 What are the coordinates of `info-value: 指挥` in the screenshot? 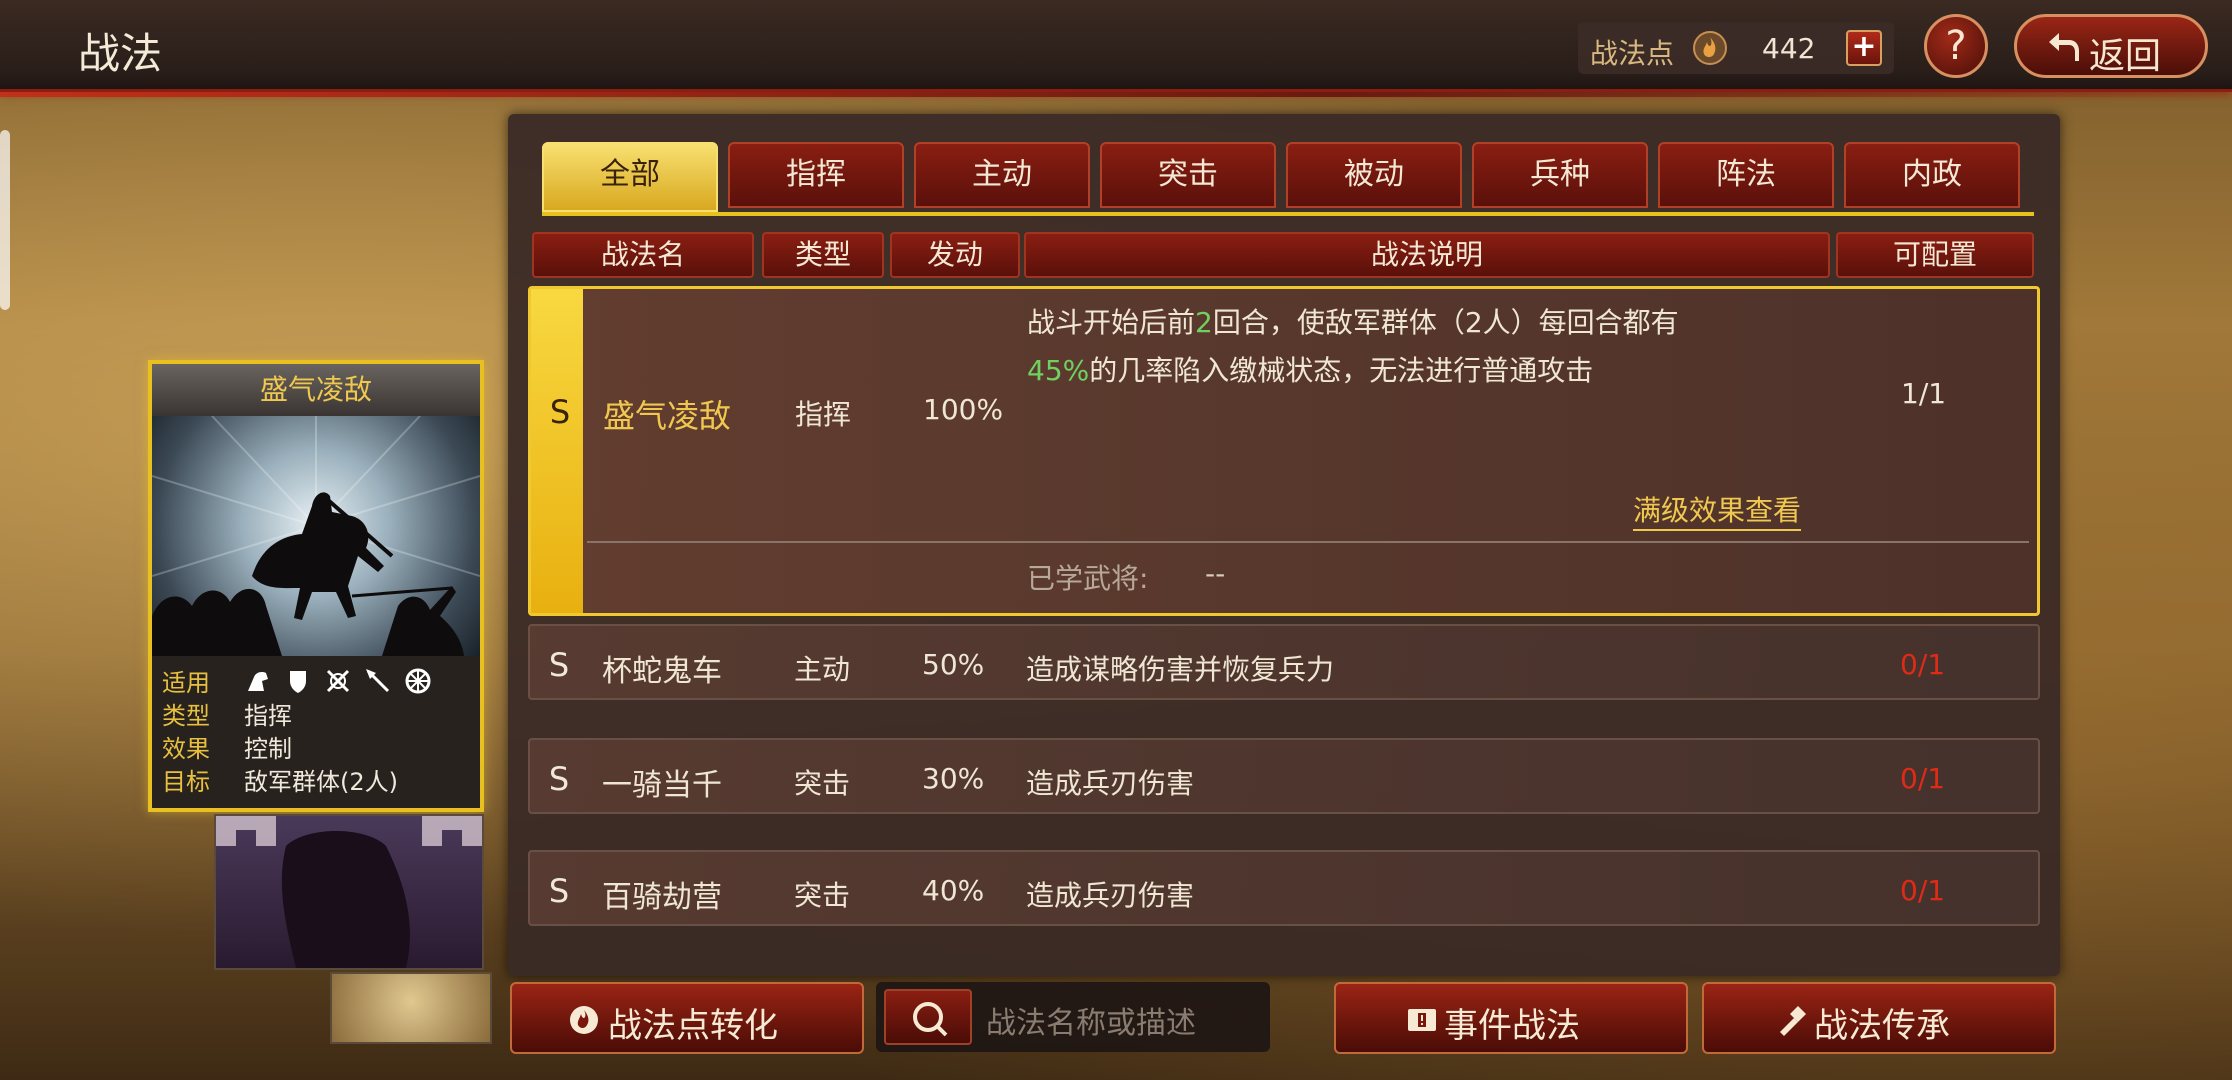 It's located at (268, 716).